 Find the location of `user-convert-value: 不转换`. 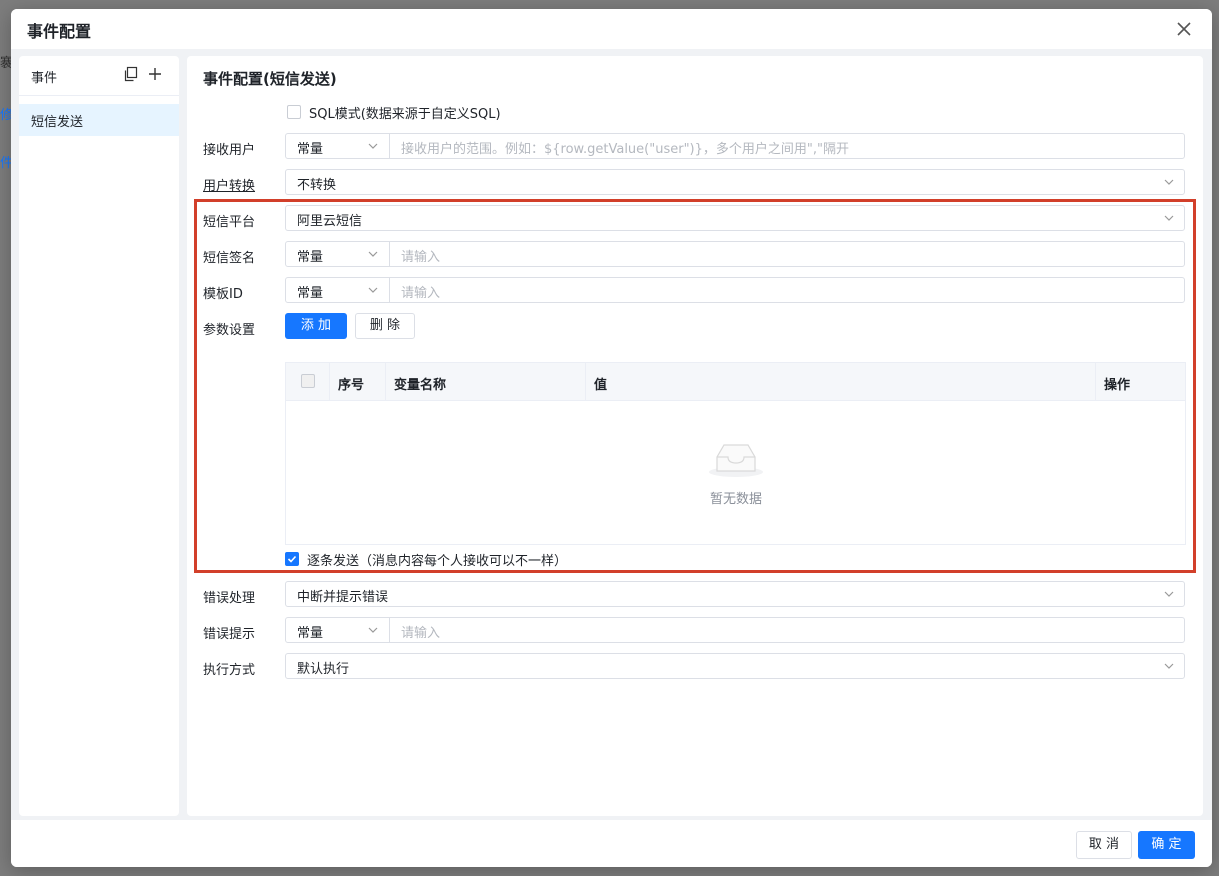

user-convert-value: 不转换 is located at coordinates (317, 185).